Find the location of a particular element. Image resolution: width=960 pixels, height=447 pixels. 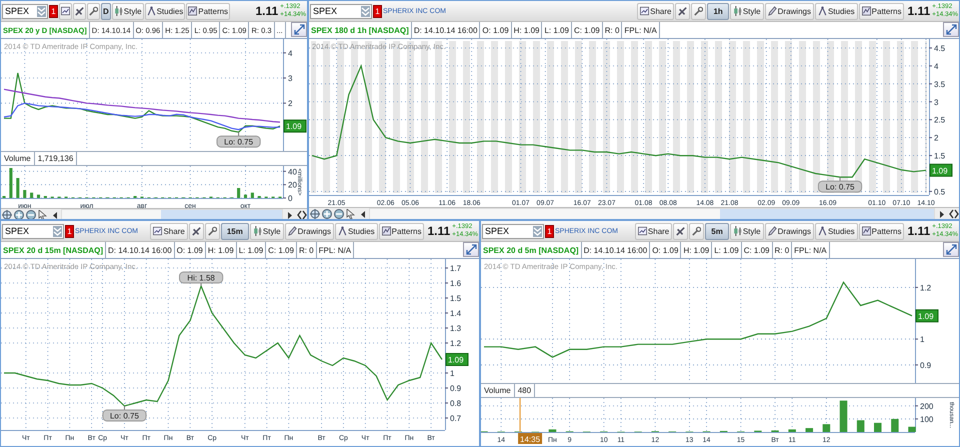

price-callout: Hi: 1.58 is located at coordinates (201, 279).